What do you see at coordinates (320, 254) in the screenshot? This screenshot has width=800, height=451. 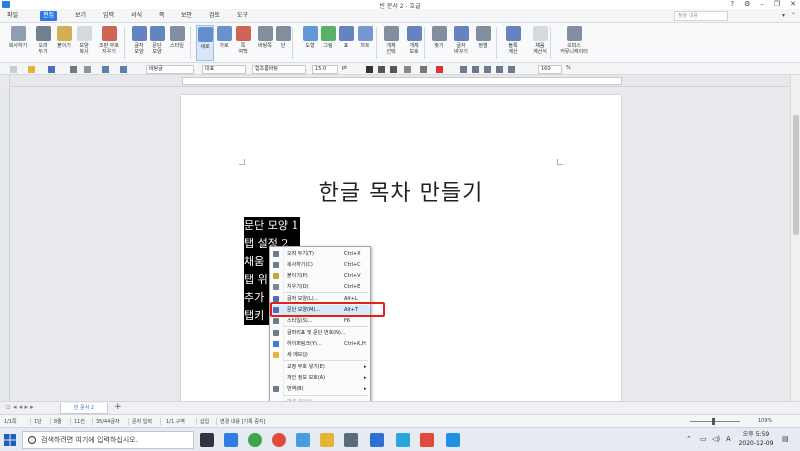 I see `context-menu-item-0: 오려 두기(T) Ctrl+X` at bounding box center [320, 254].